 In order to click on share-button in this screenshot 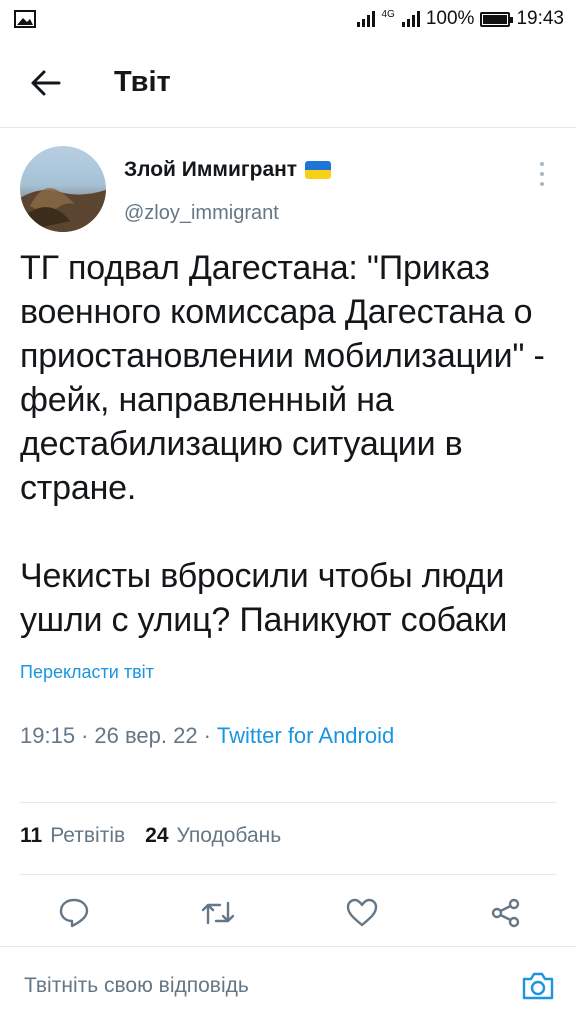, I will do `click(506, 913)`.